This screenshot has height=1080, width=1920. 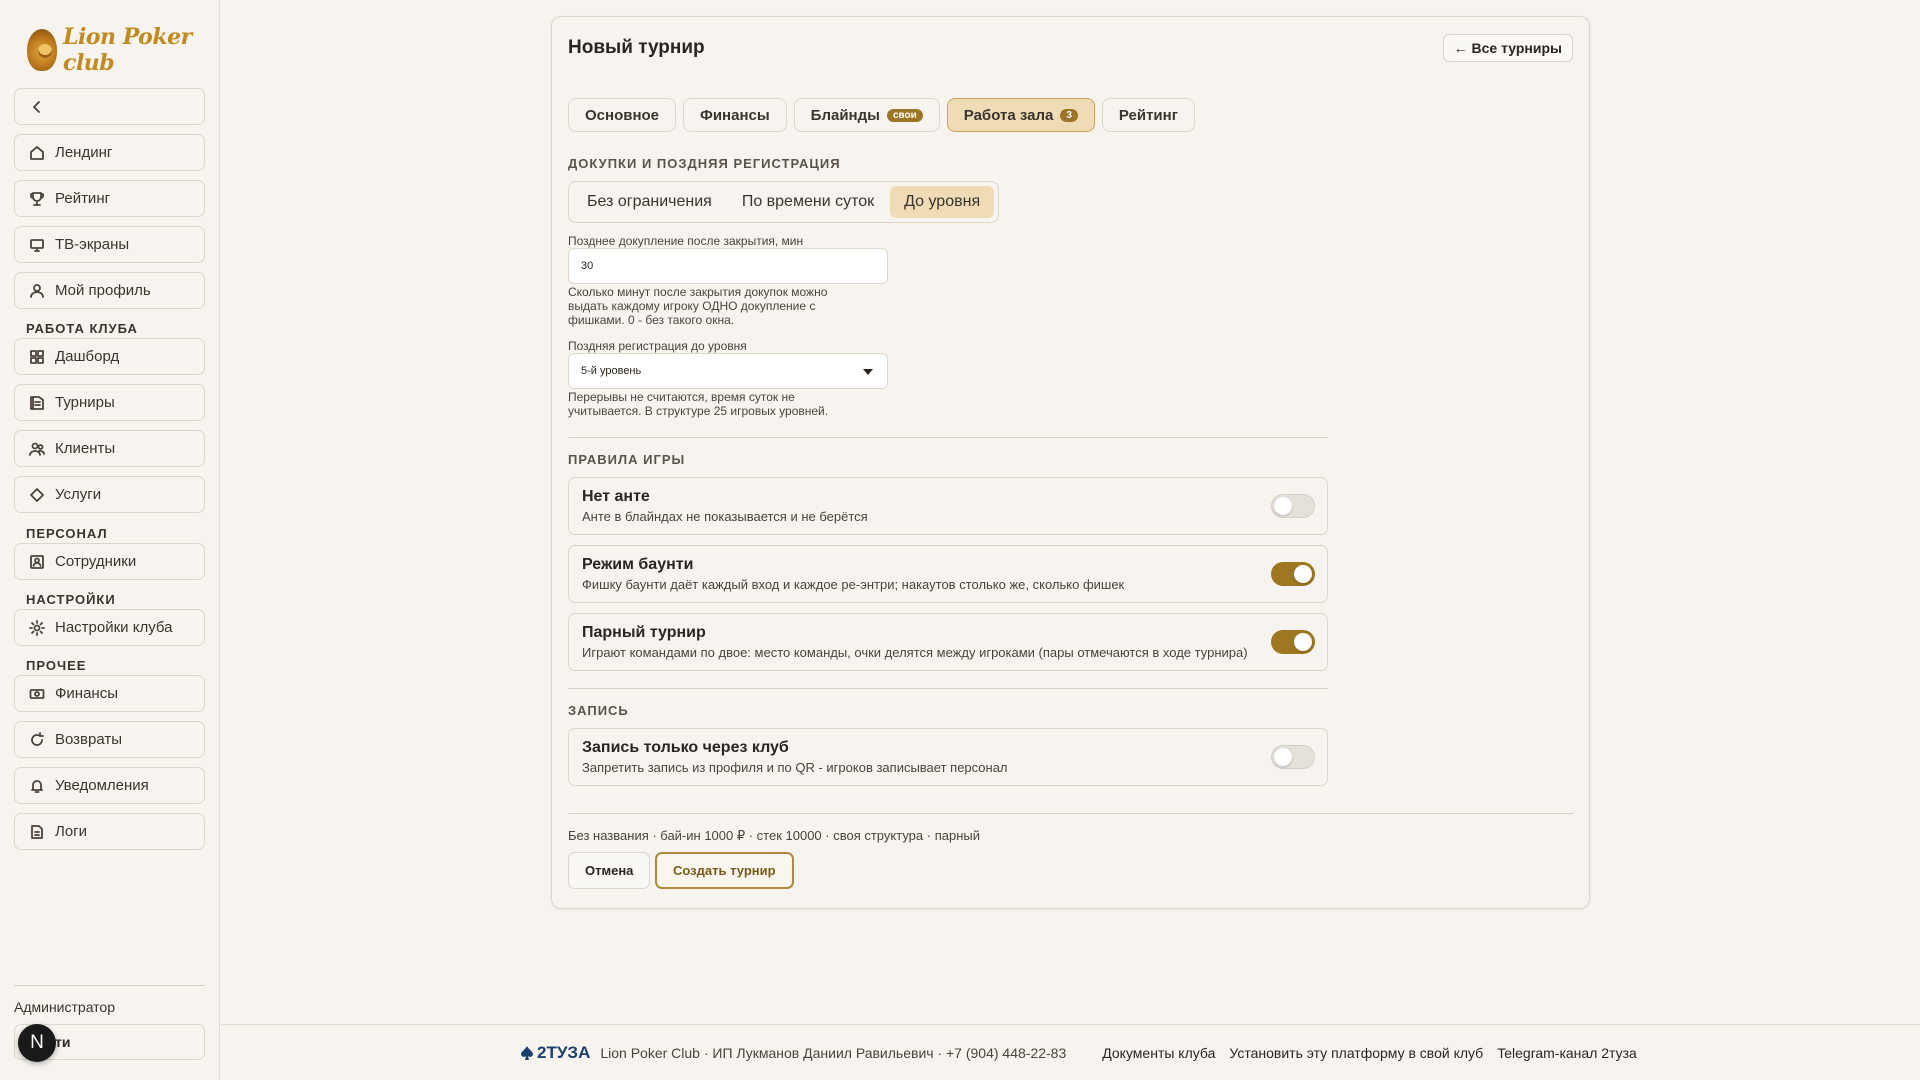 I want to click on sidebar-item-staff: Сотрудники, so click(x=109, y=561).